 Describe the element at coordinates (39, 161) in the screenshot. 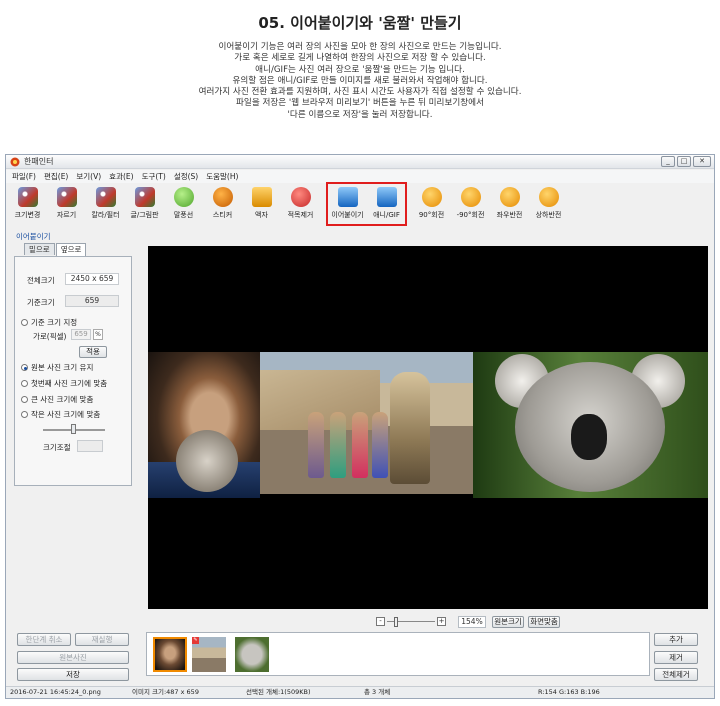

I see `window-title: 한패인터` at that location.